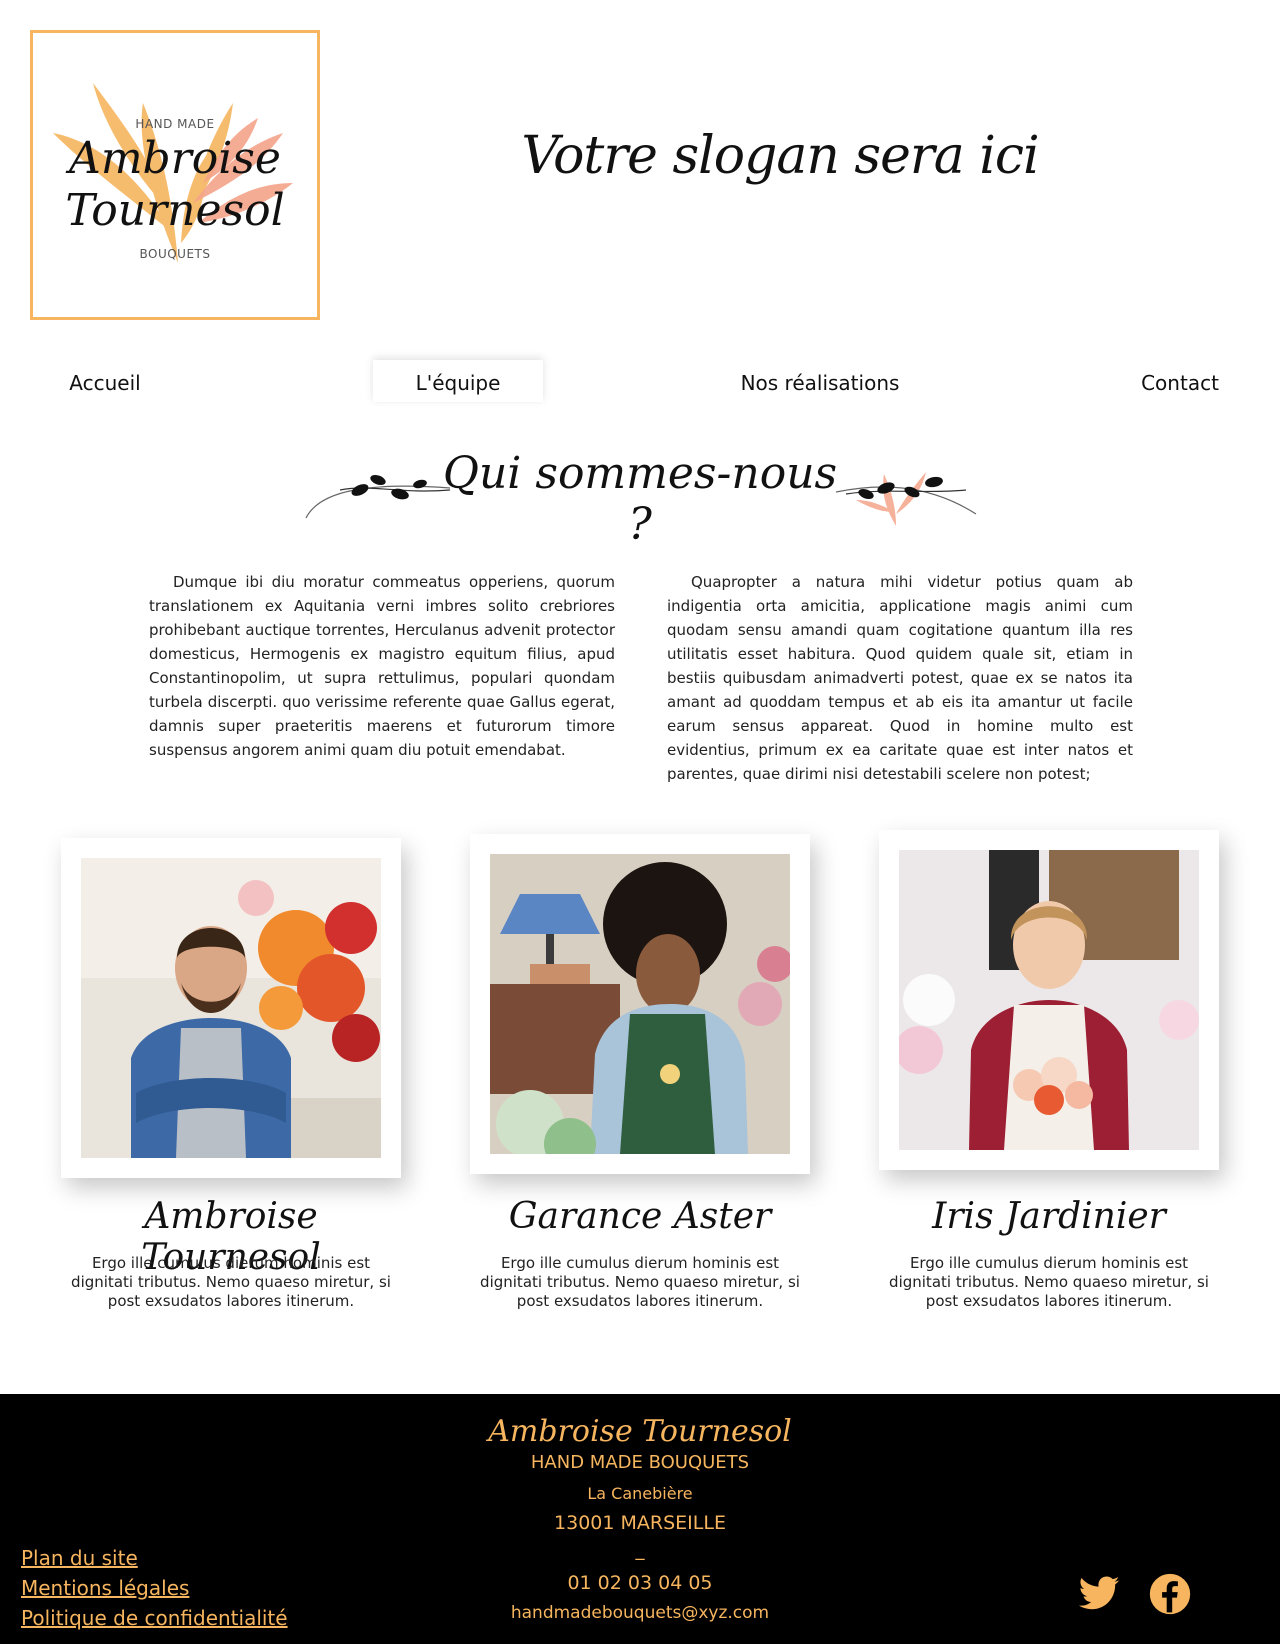 This screenshot has height=1644, width=1280. I want to click on footer-phone: 01 02 03 04 05, so click(640, 1583).